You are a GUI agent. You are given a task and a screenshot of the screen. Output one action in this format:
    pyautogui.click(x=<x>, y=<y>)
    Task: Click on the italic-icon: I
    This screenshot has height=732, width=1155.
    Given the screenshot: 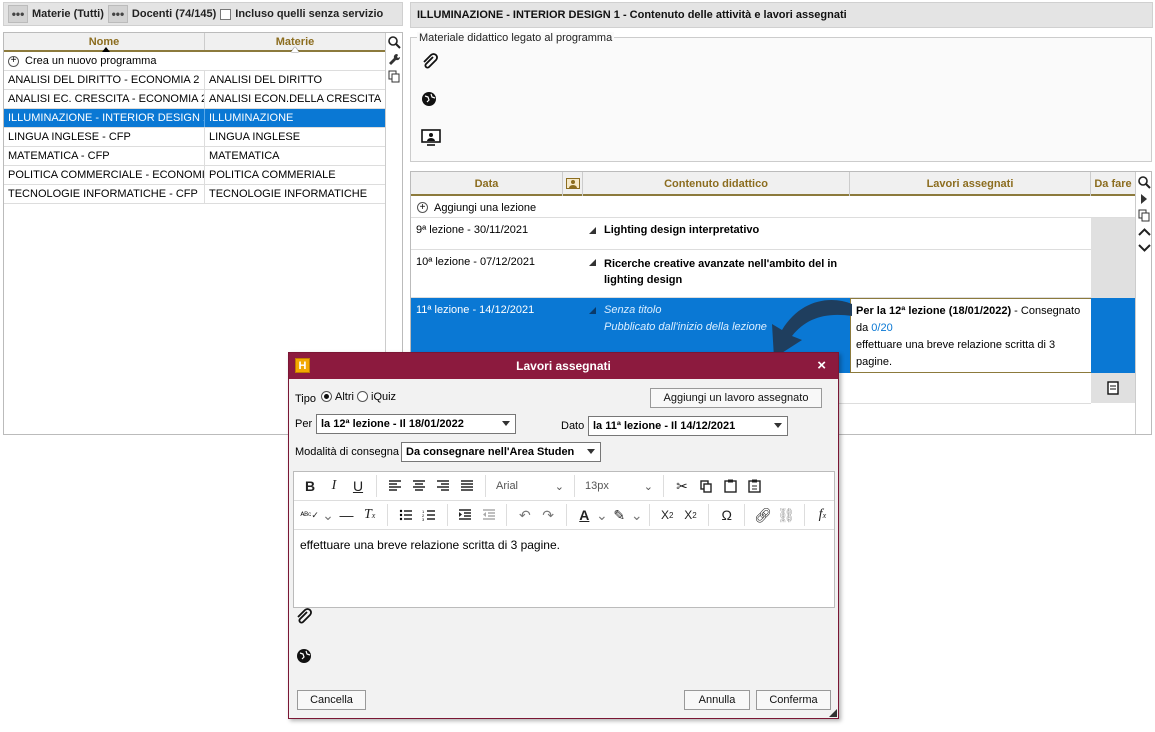 What is the action you would take?
    pyautogui.click(x=334, y=486)
    